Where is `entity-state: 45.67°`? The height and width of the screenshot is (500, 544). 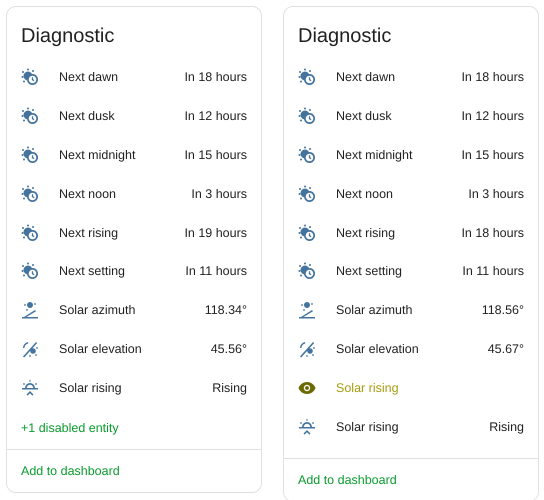 entity-state: 45.67° is located at coordinates (506, 349).